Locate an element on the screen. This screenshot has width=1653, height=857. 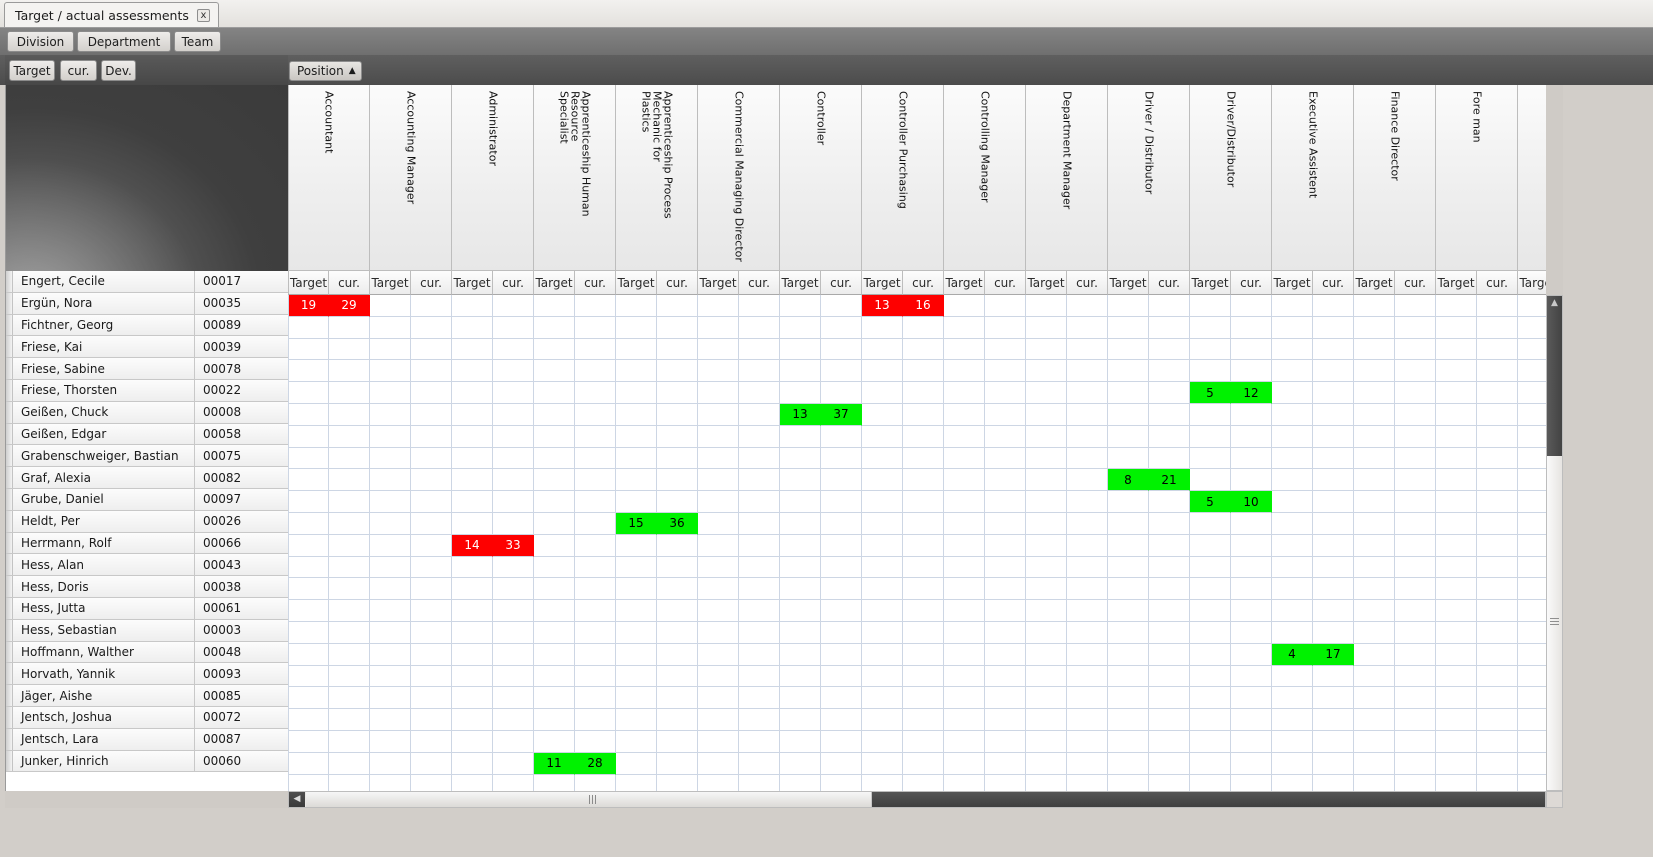
position-column-header: Controller is located at coordinates (821, 178).